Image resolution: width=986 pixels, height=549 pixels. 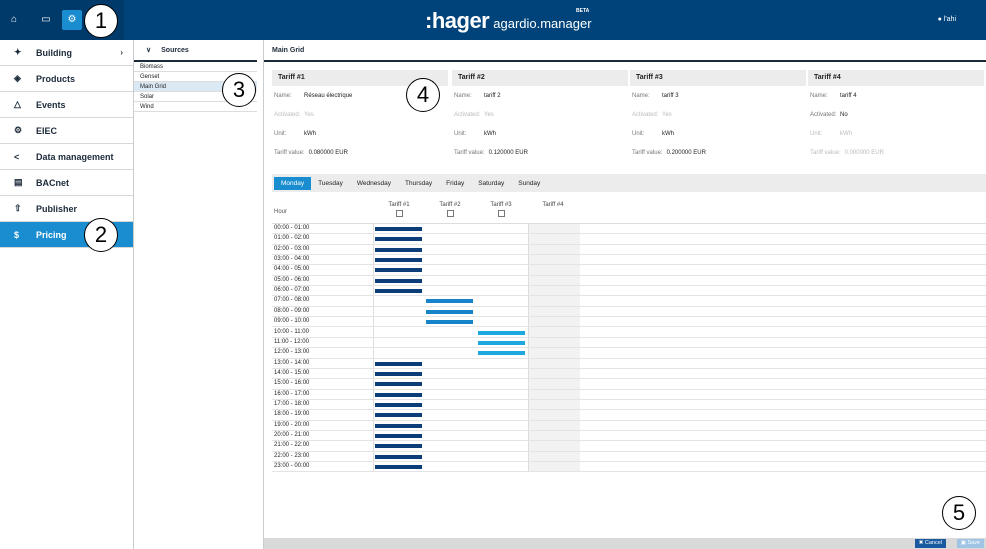 I want to click on sidebar-item-events: △ Events, so click(x=66, y=105).